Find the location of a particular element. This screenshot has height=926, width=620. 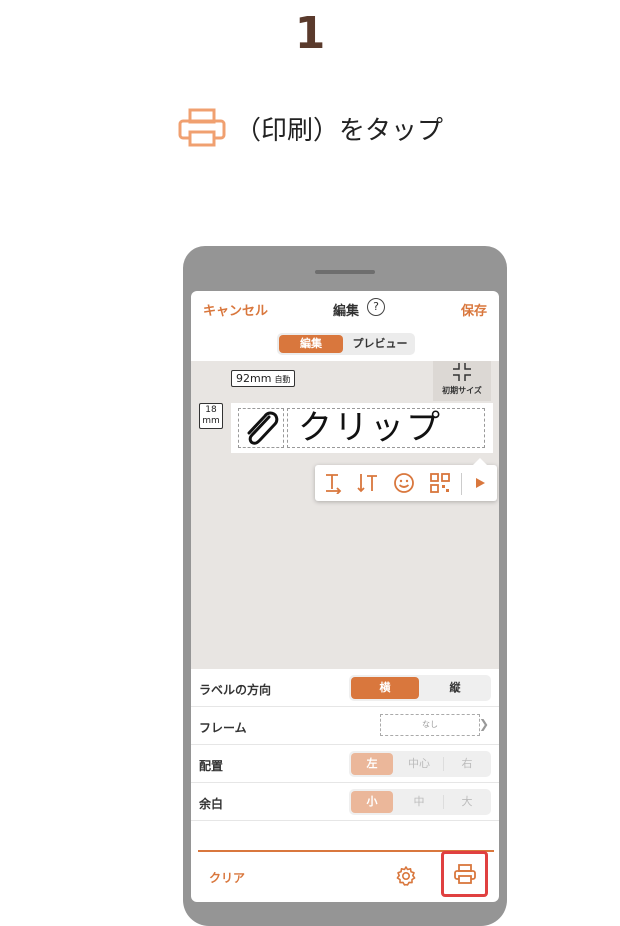

margin-small: 小 is located at coordinates (372, 802).